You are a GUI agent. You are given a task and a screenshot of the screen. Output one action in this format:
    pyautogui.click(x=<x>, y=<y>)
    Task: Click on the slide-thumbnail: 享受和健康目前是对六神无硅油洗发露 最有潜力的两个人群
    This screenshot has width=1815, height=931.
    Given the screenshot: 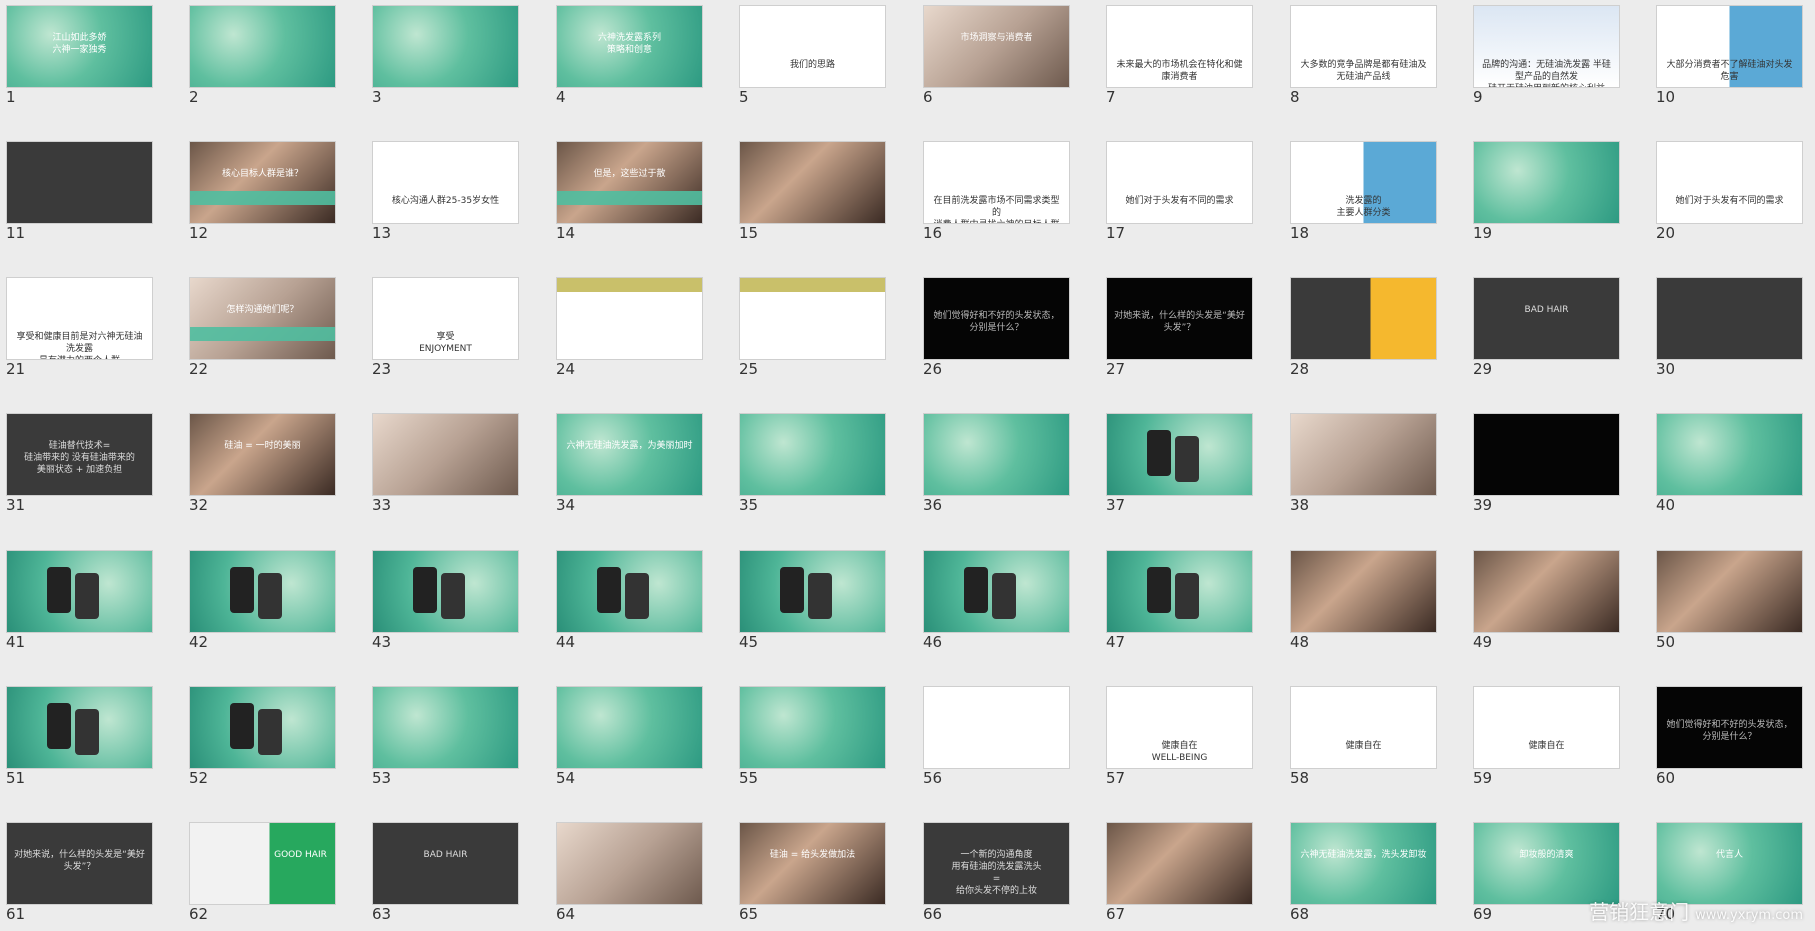 What is the action you would take?
    pyautogui.click(x=79, y=318)
    